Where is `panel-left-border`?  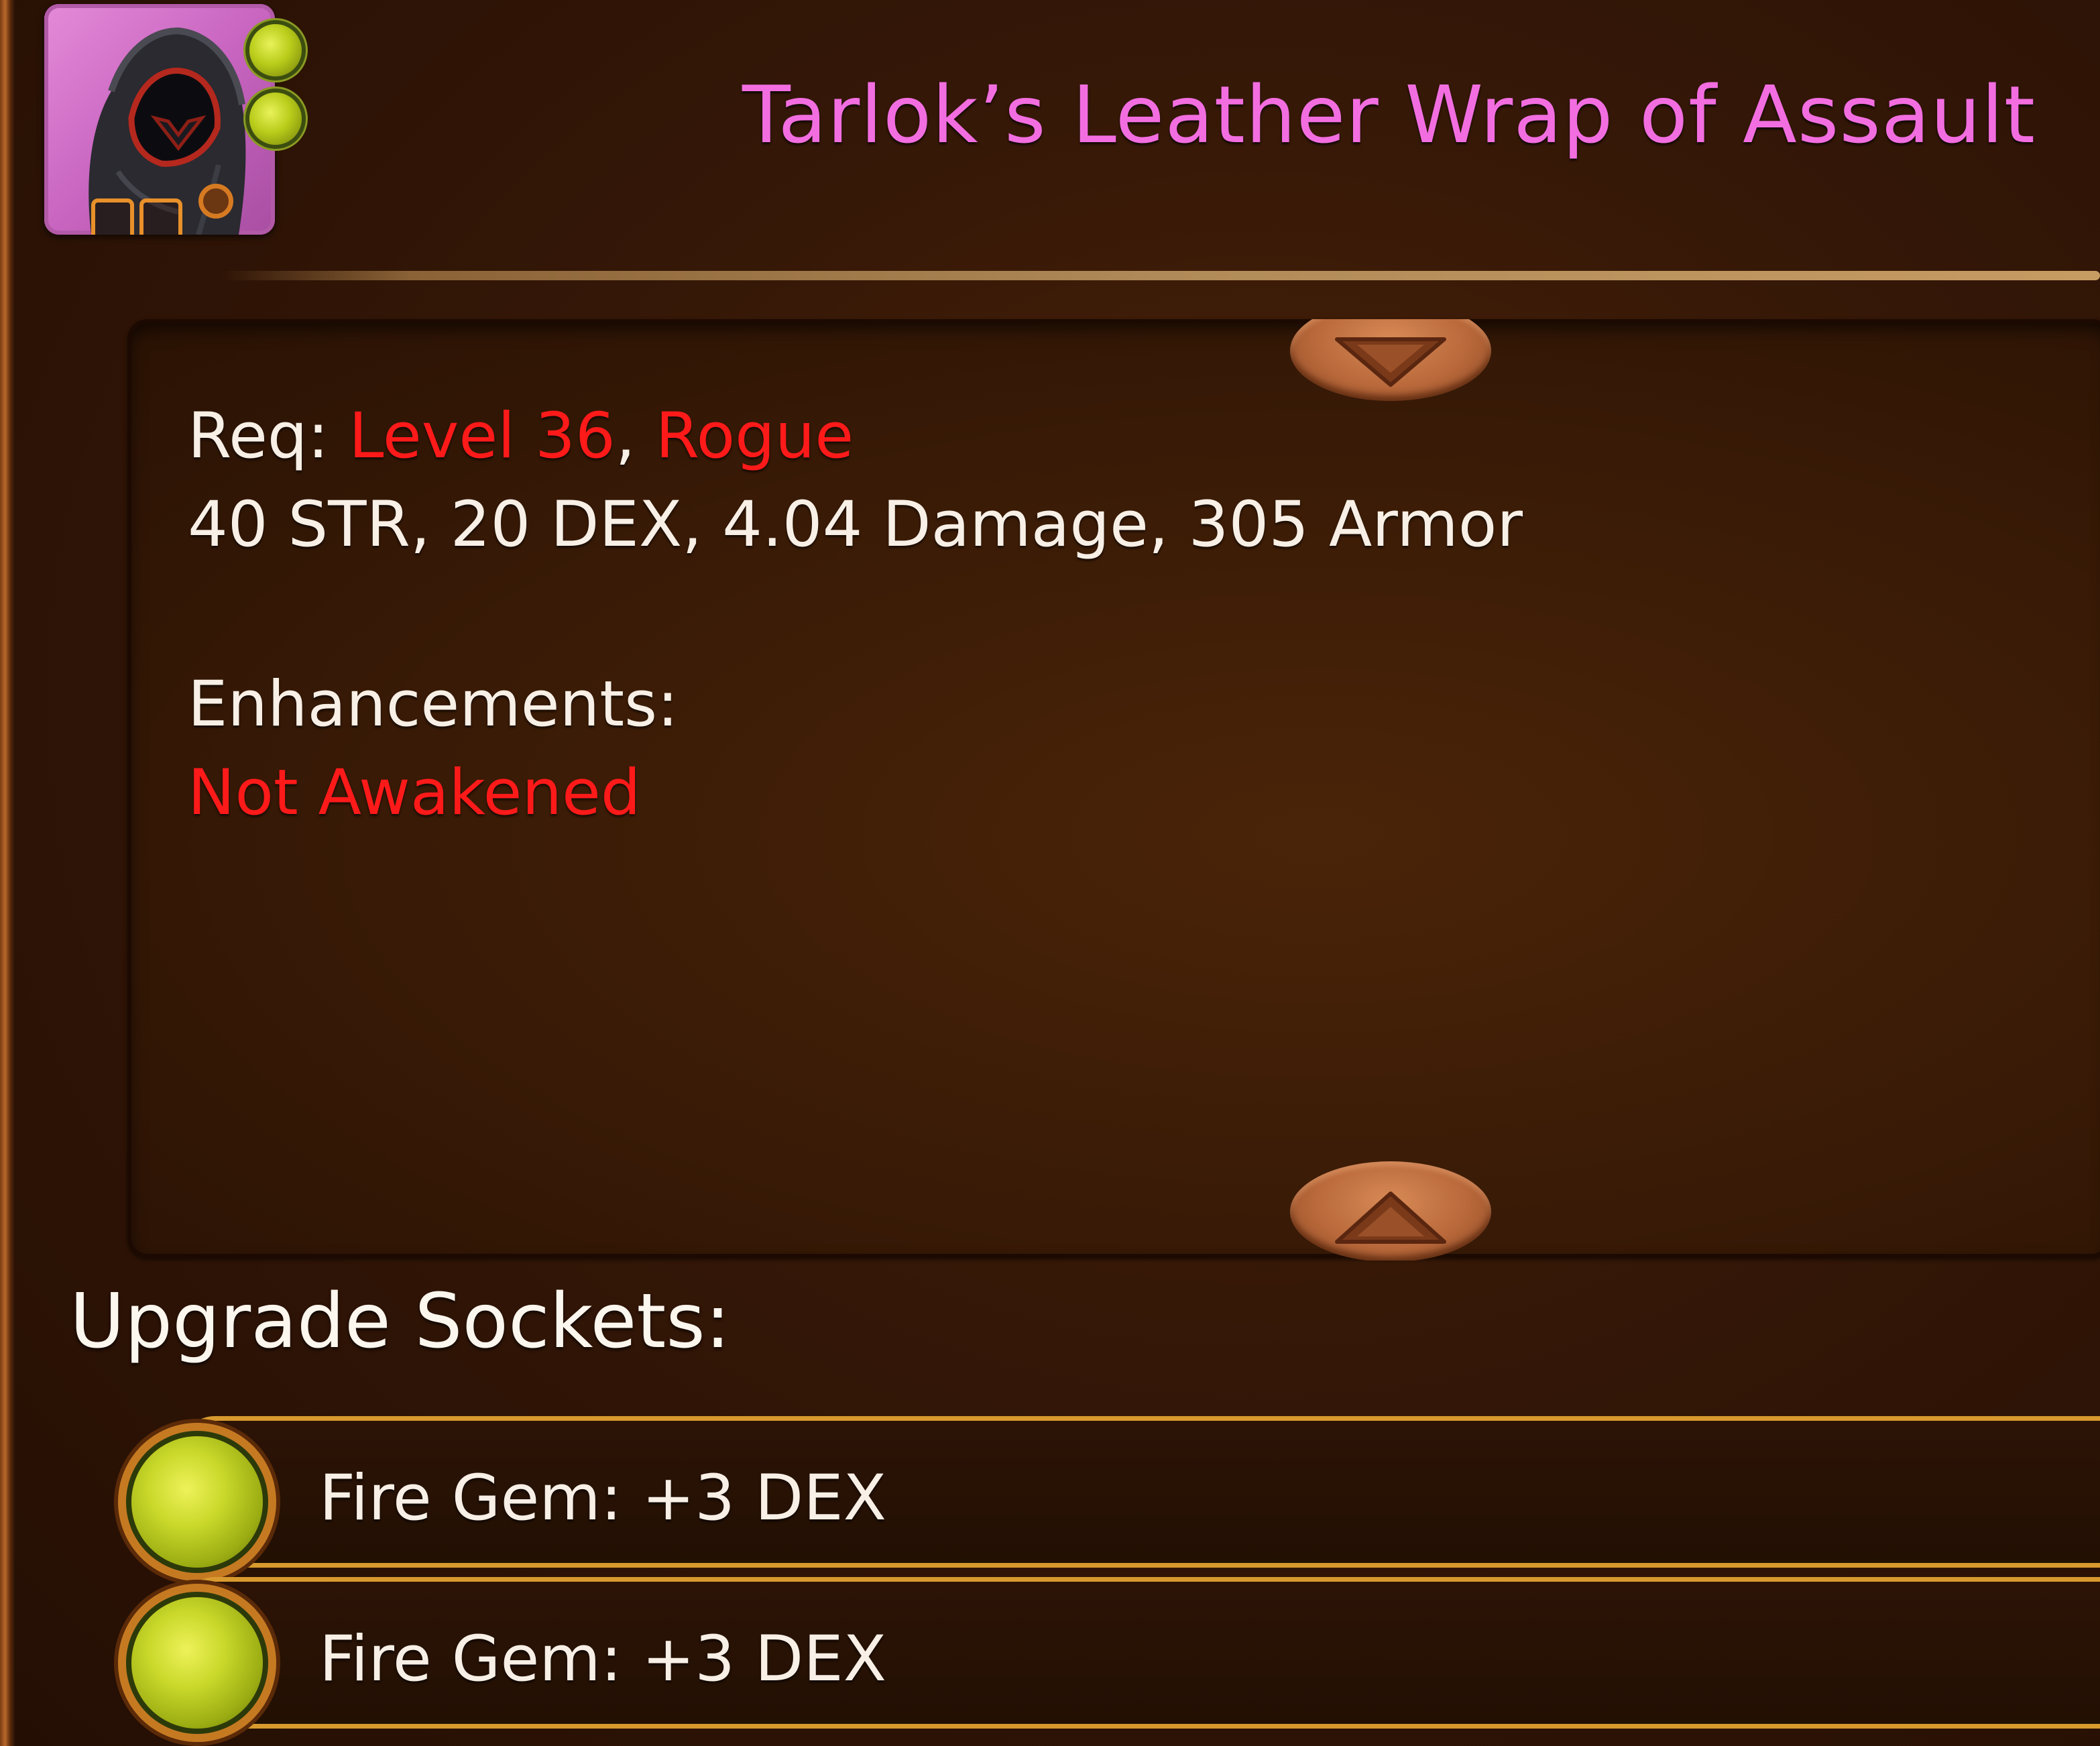
panel-left-border is located at coordinates (7, 873).